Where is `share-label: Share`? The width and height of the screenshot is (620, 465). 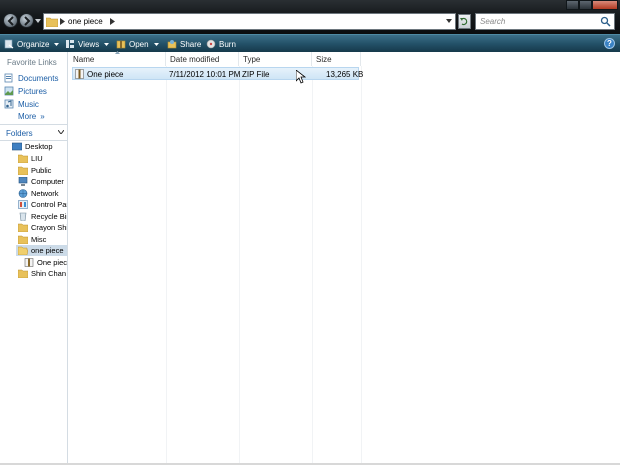 share-label: Share is located at coordinates (191, 44).